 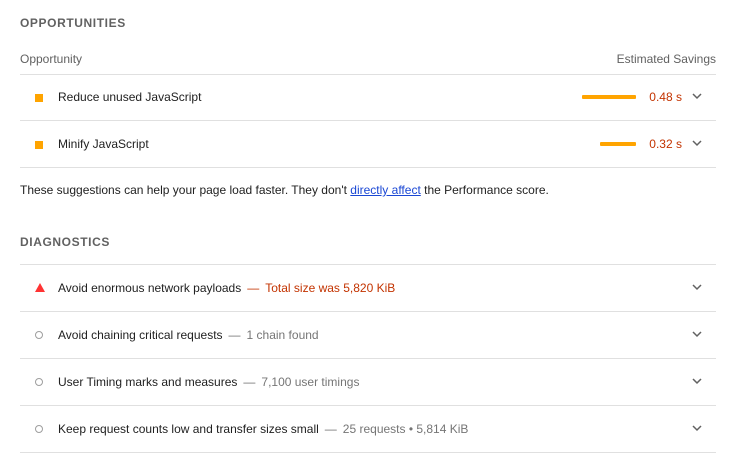 I want to click on diagnostic-title-text: Avoid enormous network payloads, so click(x=150, y=288).